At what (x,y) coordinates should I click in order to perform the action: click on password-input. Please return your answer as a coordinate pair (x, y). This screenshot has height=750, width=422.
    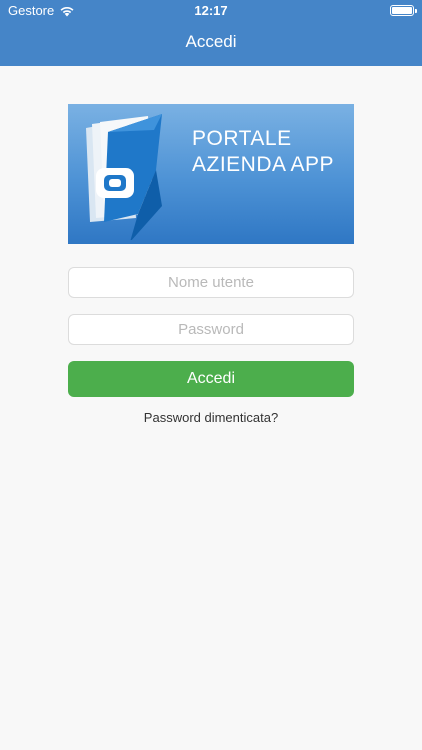
    Looking at the image, I should click on (211, 329).